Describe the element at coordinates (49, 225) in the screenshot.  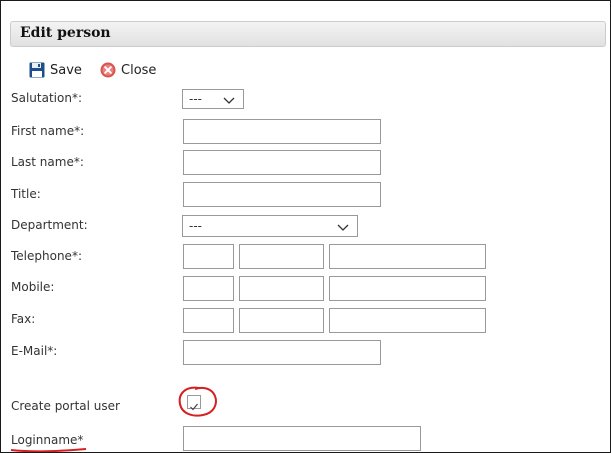
I see `department-label: Department:` at that location.